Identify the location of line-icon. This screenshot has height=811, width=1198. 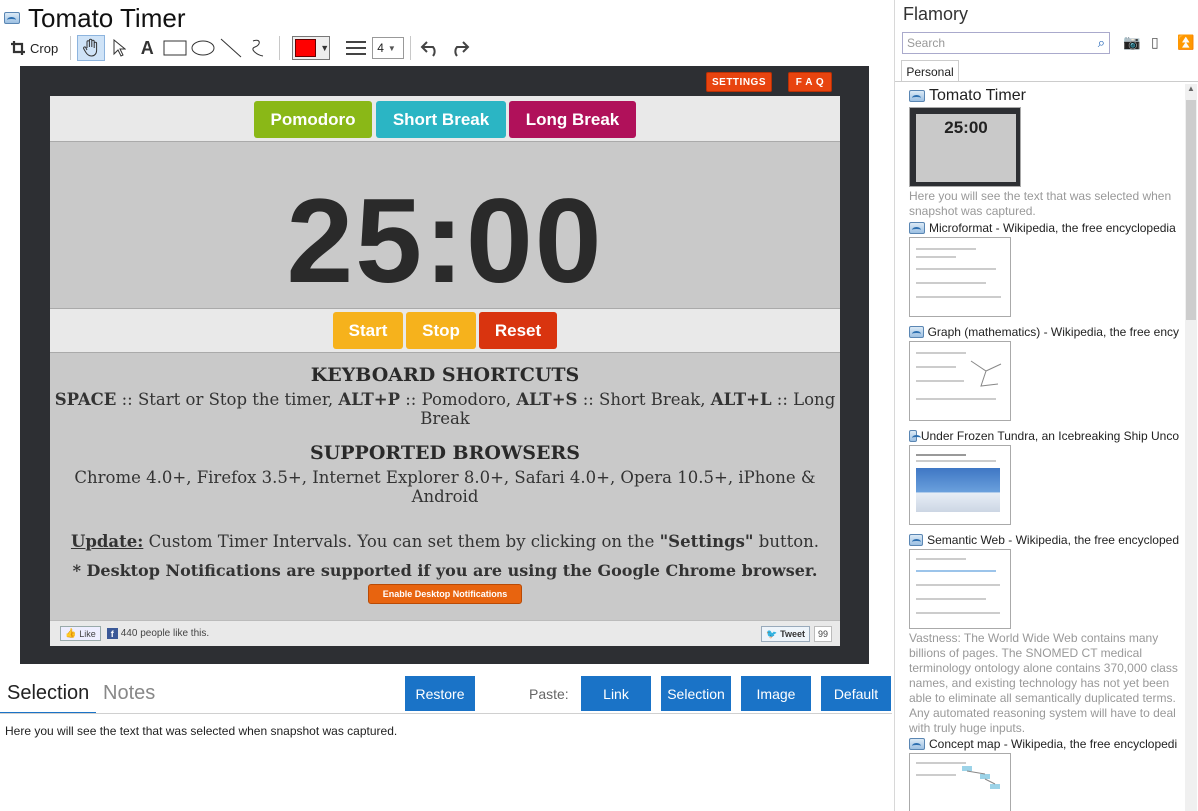
(231, 48).